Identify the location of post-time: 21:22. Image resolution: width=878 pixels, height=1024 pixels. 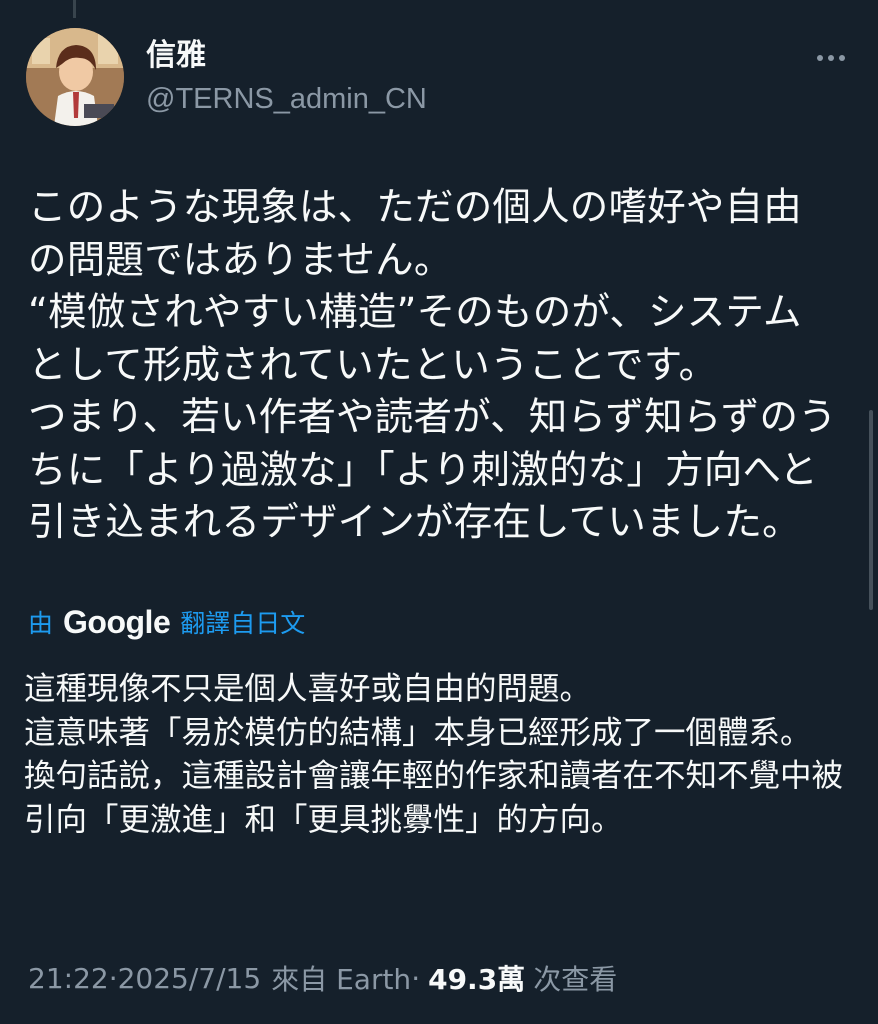
(68, 978).